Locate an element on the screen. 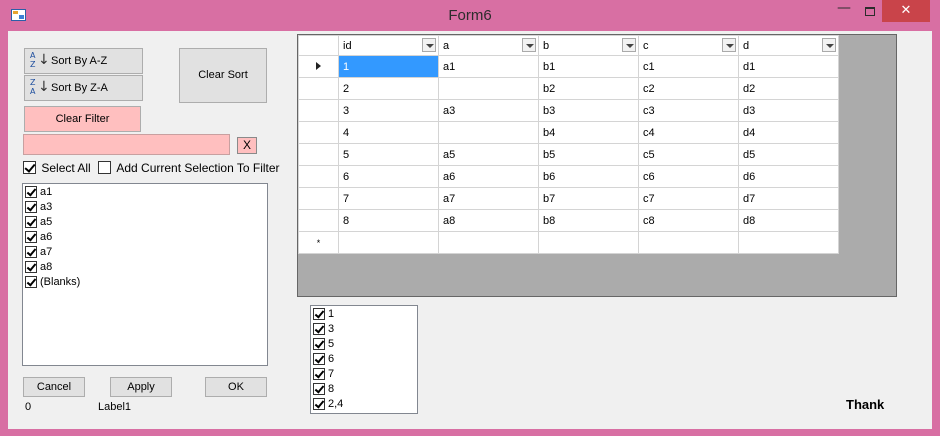  new-row-cell-c is located at coordinates (688, 242).